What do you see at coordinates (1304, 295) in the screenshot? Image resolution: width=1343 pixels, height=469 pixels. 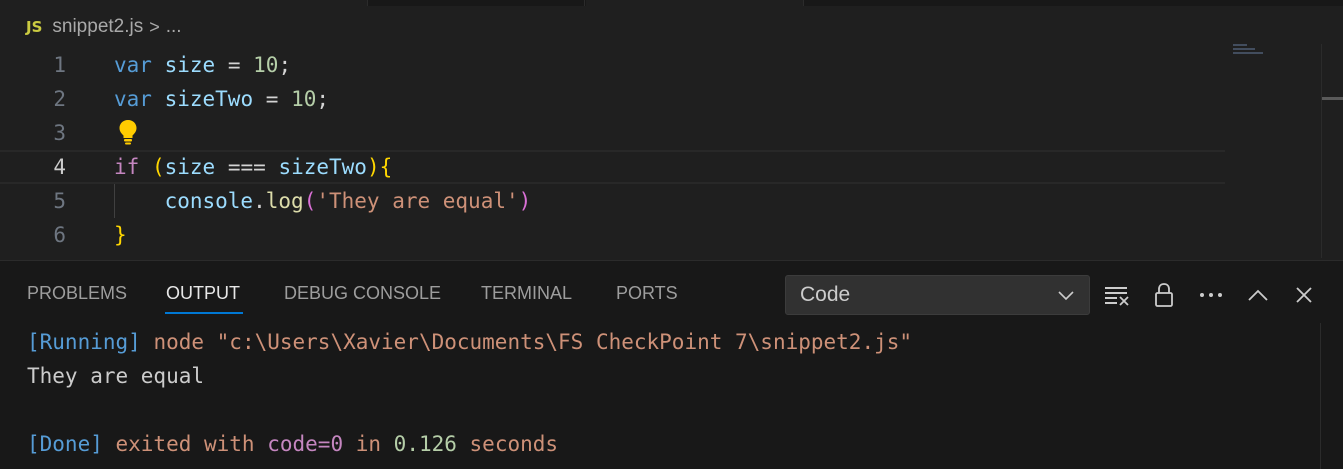 I see `close-panel-icon` at bounding box center [1304, 295].